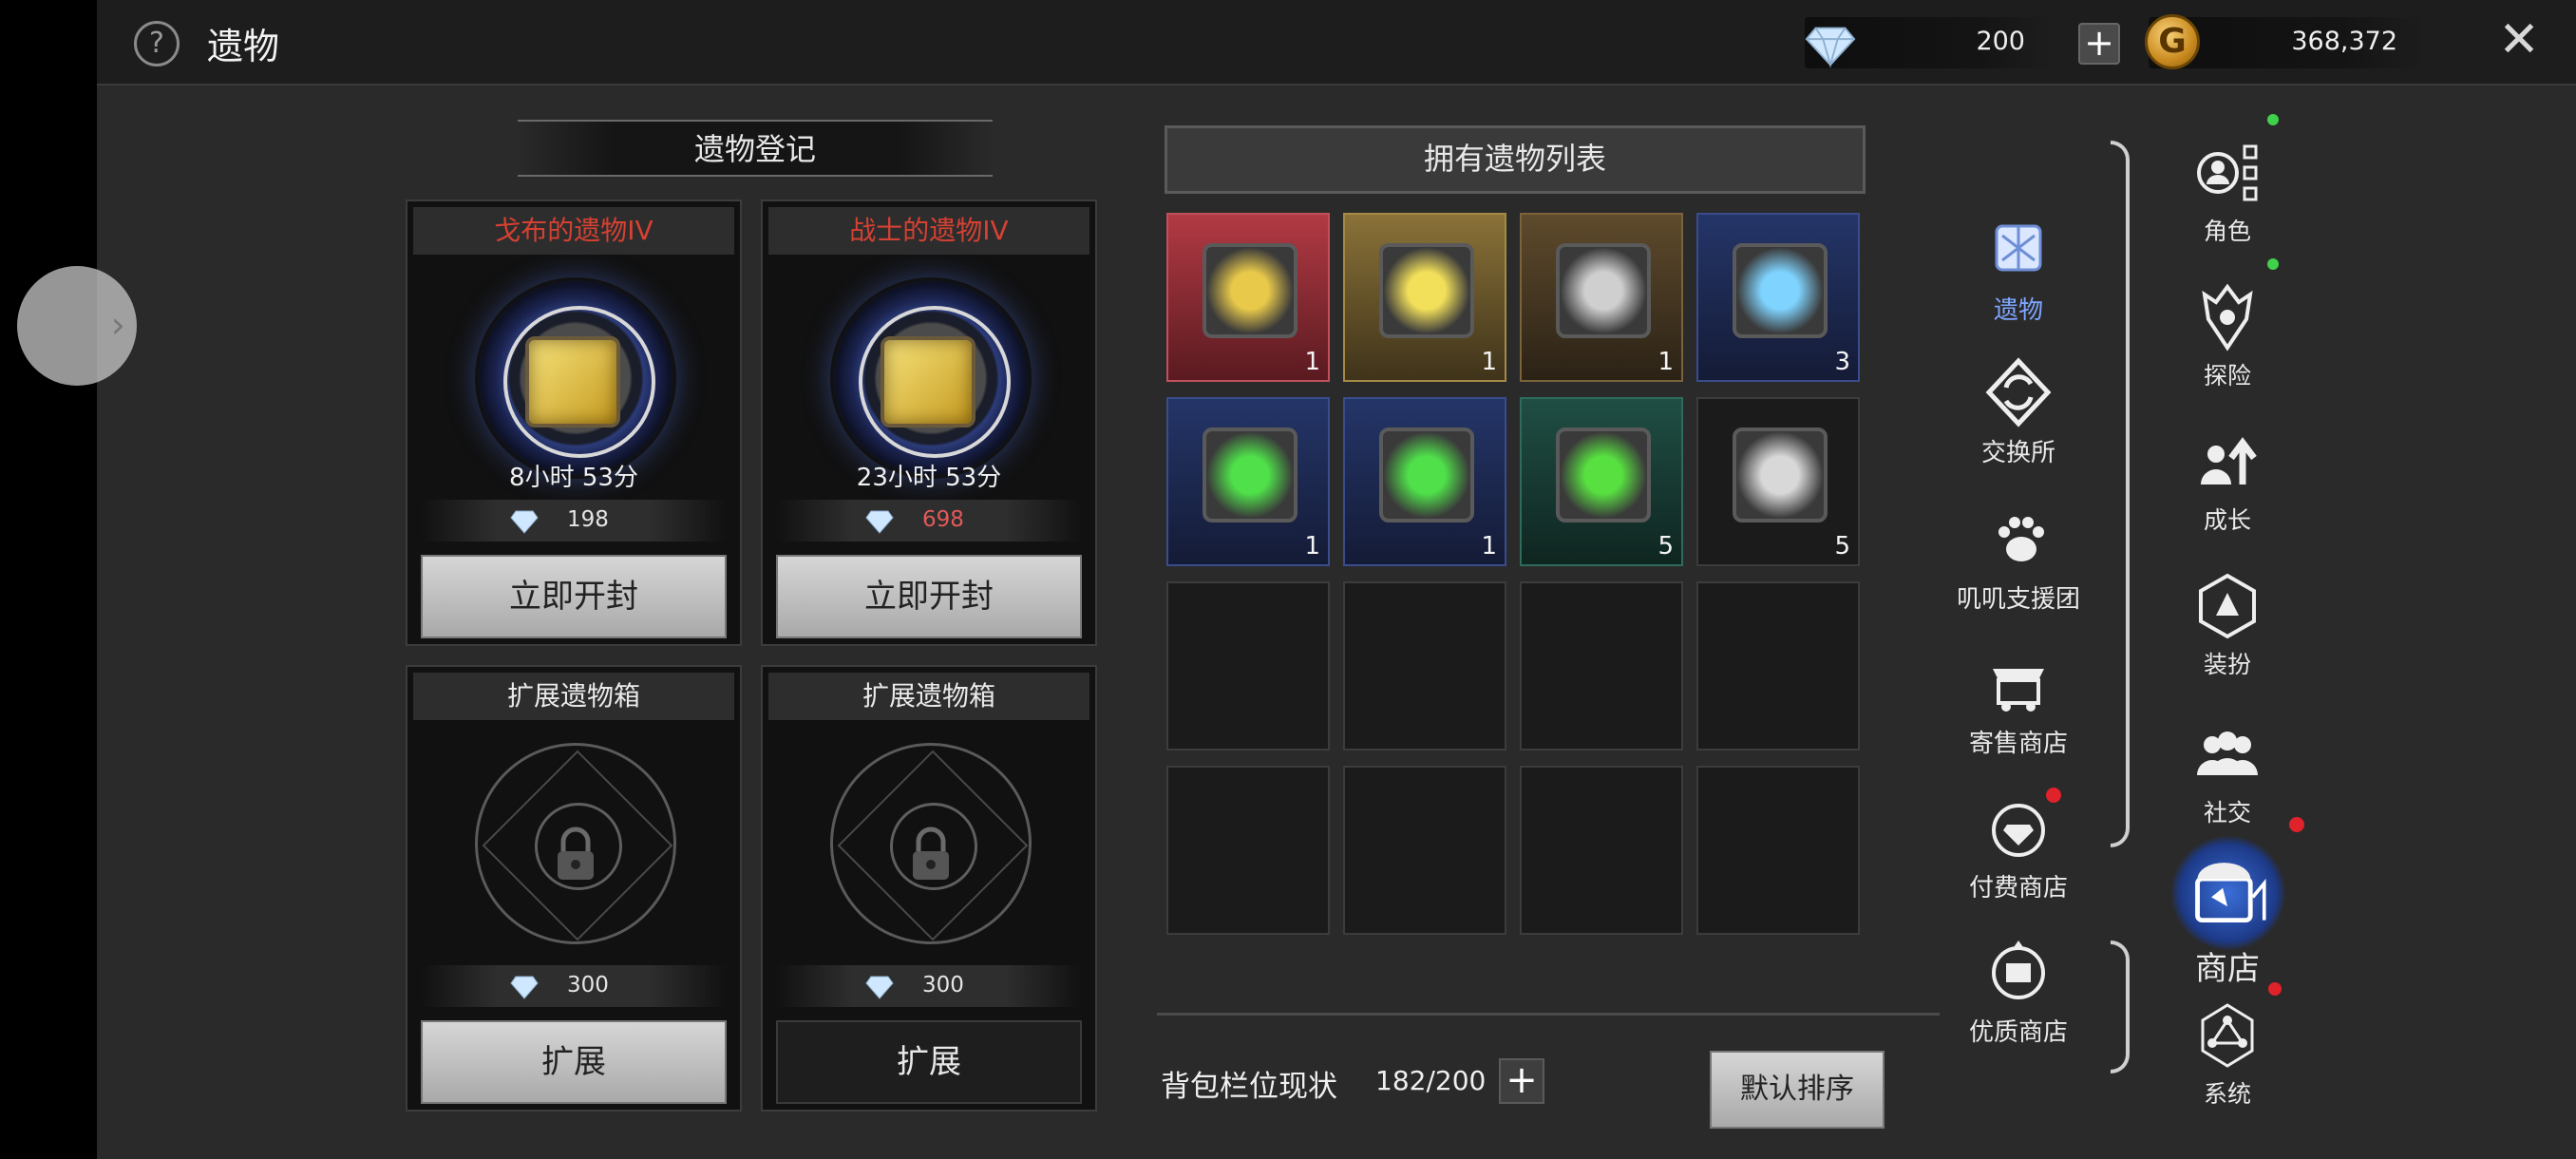 The width and height of the screenshot is (2576, 1159). What do you see at coordinates (2227, 336) in the screenshot?
I see `menu-adventure: 探险` at bounding box center [2227, 336].